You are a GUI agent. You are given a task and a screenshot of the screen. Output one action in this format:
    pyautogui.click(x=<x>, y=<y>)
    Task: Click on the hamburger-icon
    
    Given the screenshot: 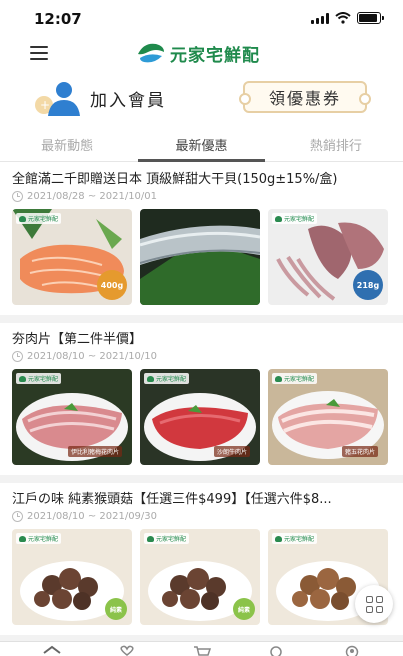 What is the action you would take?
    pyautogui.click(x=39, y=53)
    